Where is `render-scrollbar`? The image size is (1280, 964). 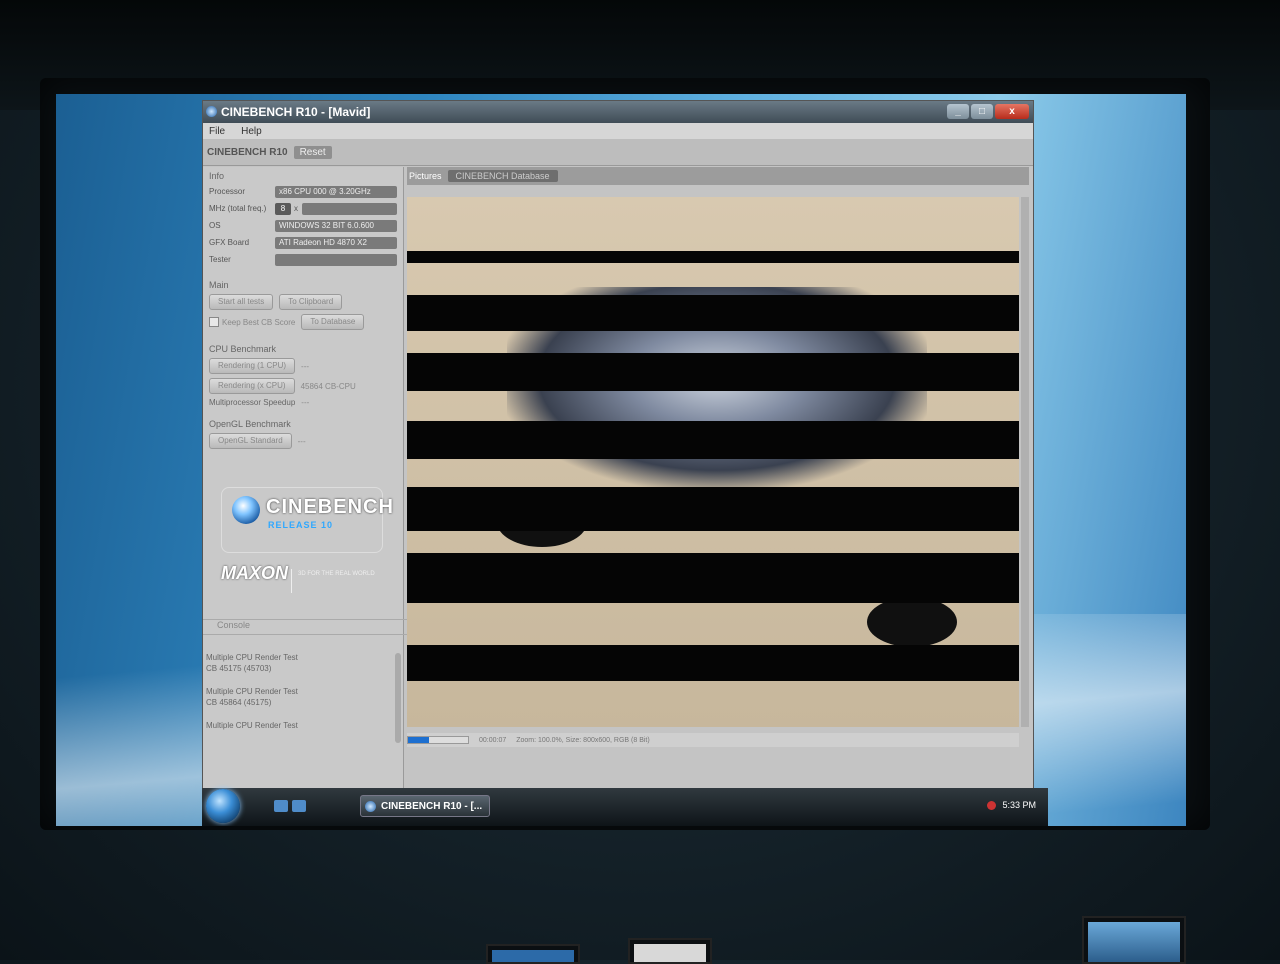 render-scrollbar is located at coordinates (1025, 462).